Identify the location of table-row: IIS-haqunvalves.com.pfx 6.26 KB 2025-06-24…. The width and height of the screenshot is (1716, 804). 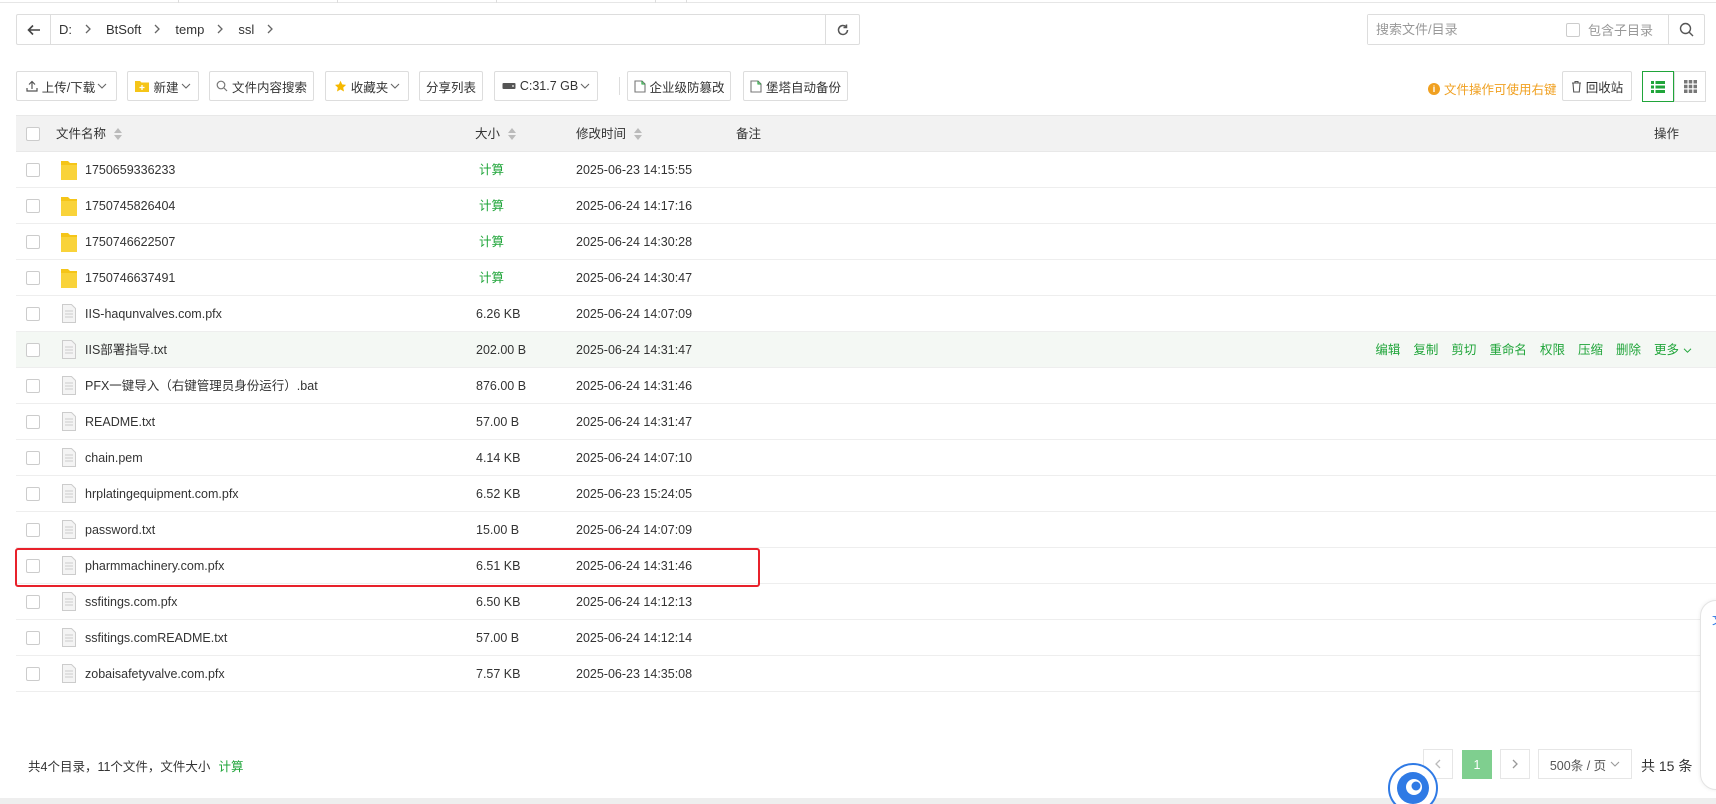
(866, 314).